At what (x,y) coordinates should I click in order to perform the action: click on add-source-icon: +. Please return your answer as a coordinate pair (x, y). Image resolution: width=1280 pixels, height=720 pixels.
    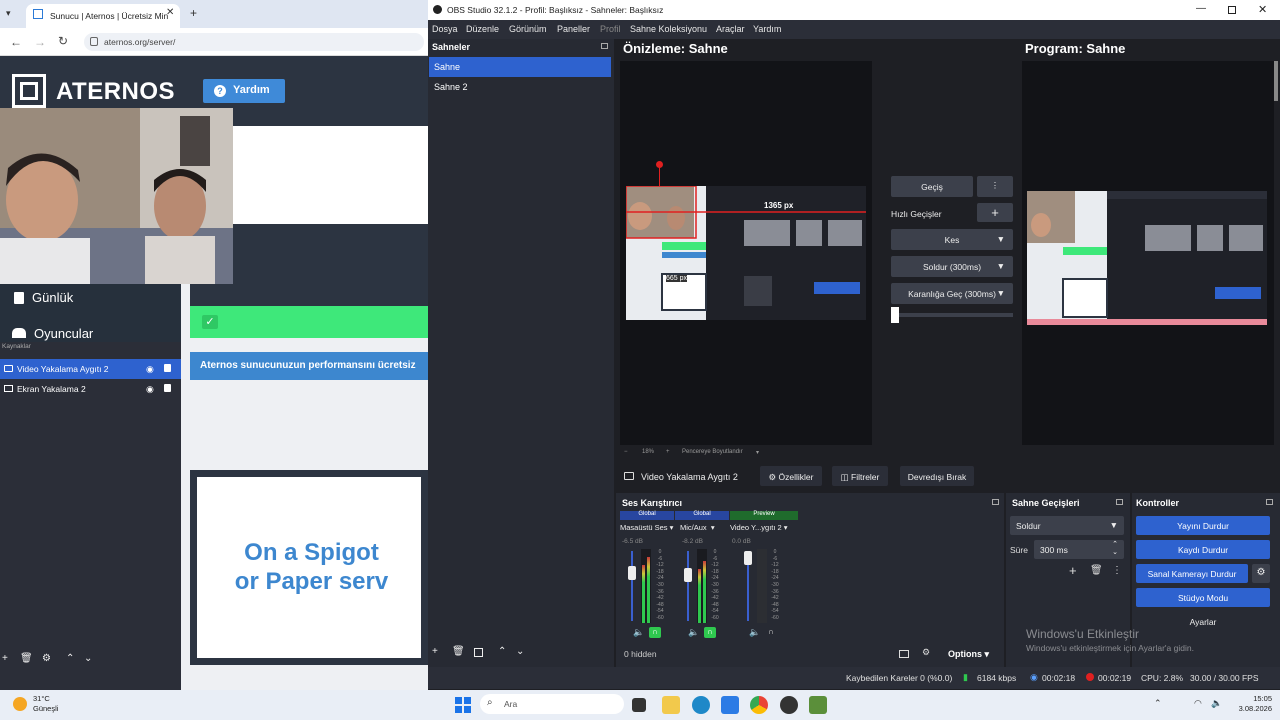
    Looking at the image, I should click on (5, 658).